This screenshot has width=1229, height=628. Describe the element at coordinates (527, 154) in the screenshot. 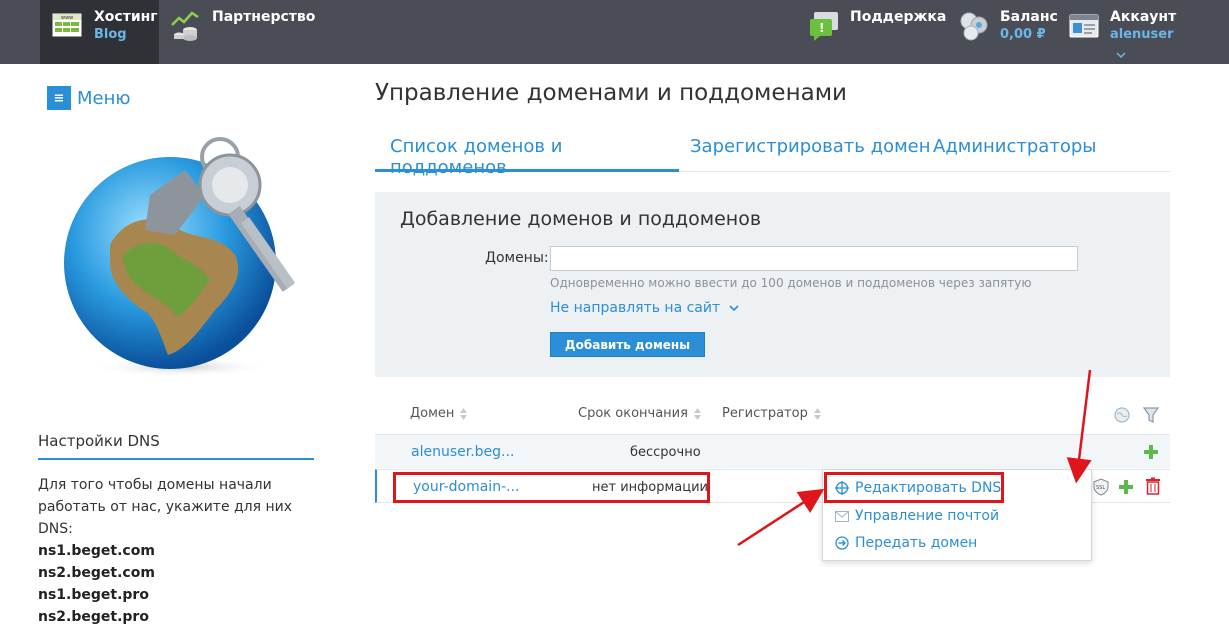

I see `tab-domain-list: Список доменов и поддоменов` at that location.